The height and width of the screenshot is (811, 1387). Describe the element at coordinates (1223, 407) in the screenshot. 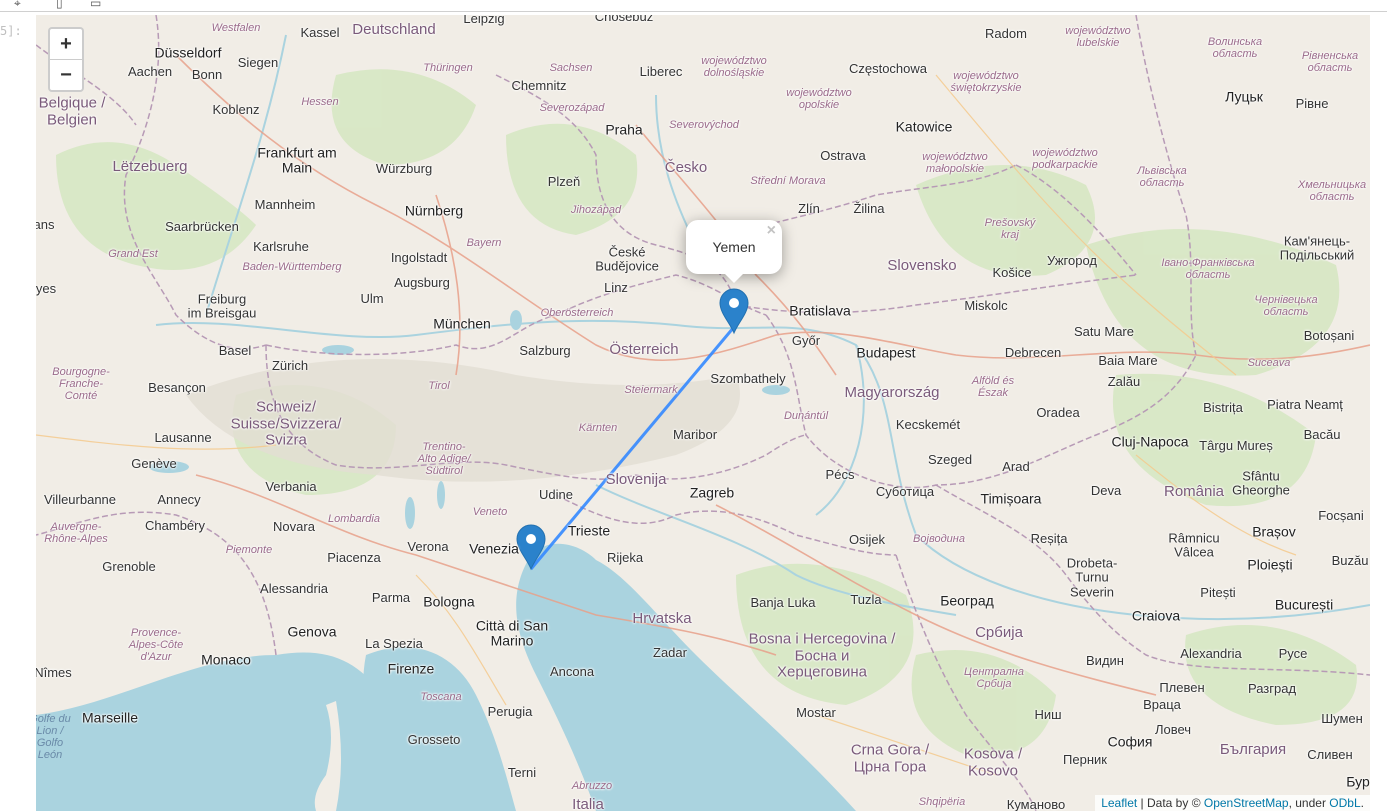

I see `label-bistrita: Bistrița` at that location.